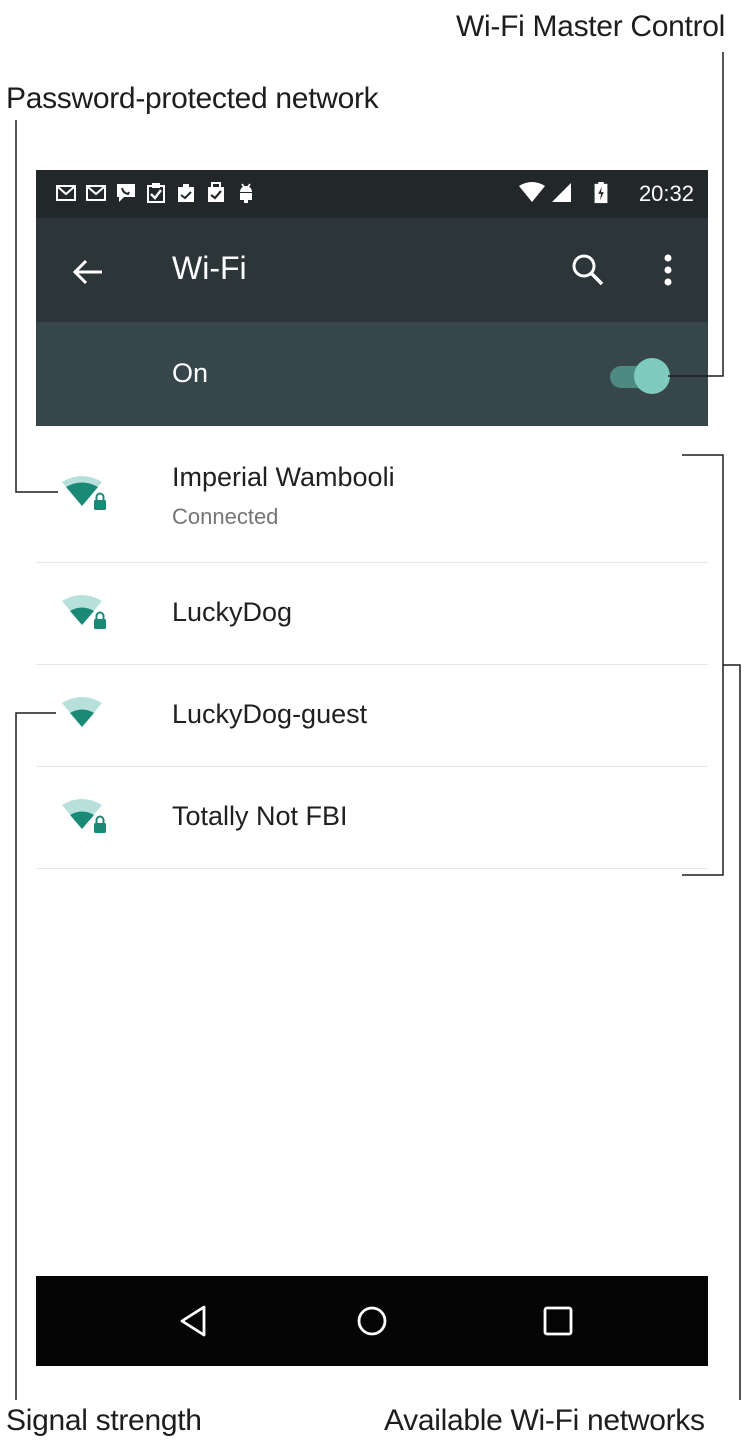 The image size is (754, 1452). Describe the element at coordinates (372, 494) in the screenshot. I see `network-item: Imperial Wambooli Connected` at that location.